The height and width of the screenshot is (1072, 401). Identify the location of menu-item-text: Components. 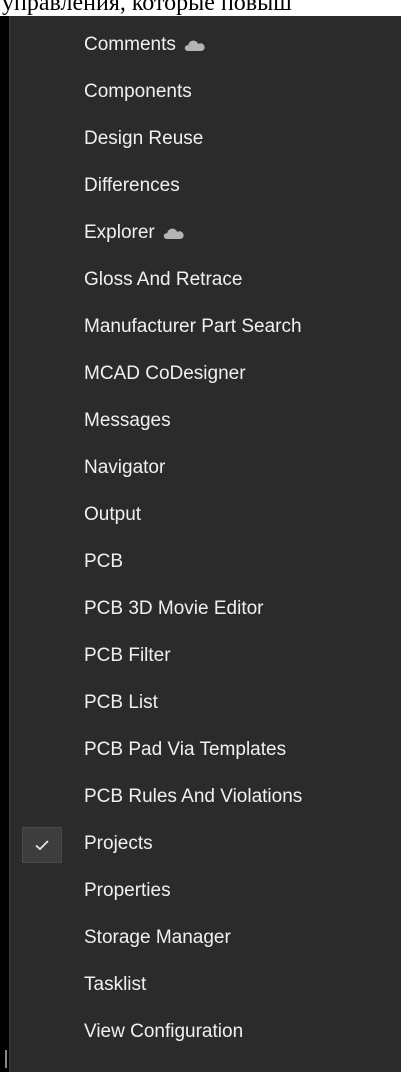
(138, 91).